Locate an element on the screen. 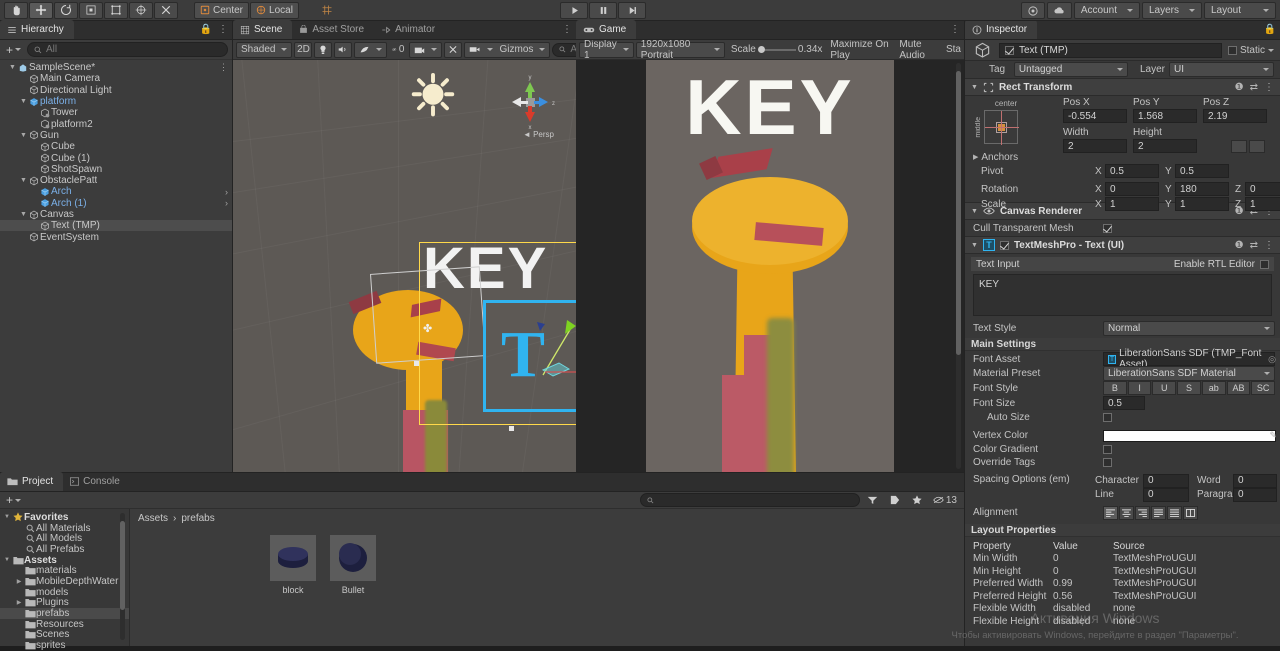 Image resolution: width=1280 pixels, height=651 pixels. font-style-u-button: U is located at coordinates (1164, 388).